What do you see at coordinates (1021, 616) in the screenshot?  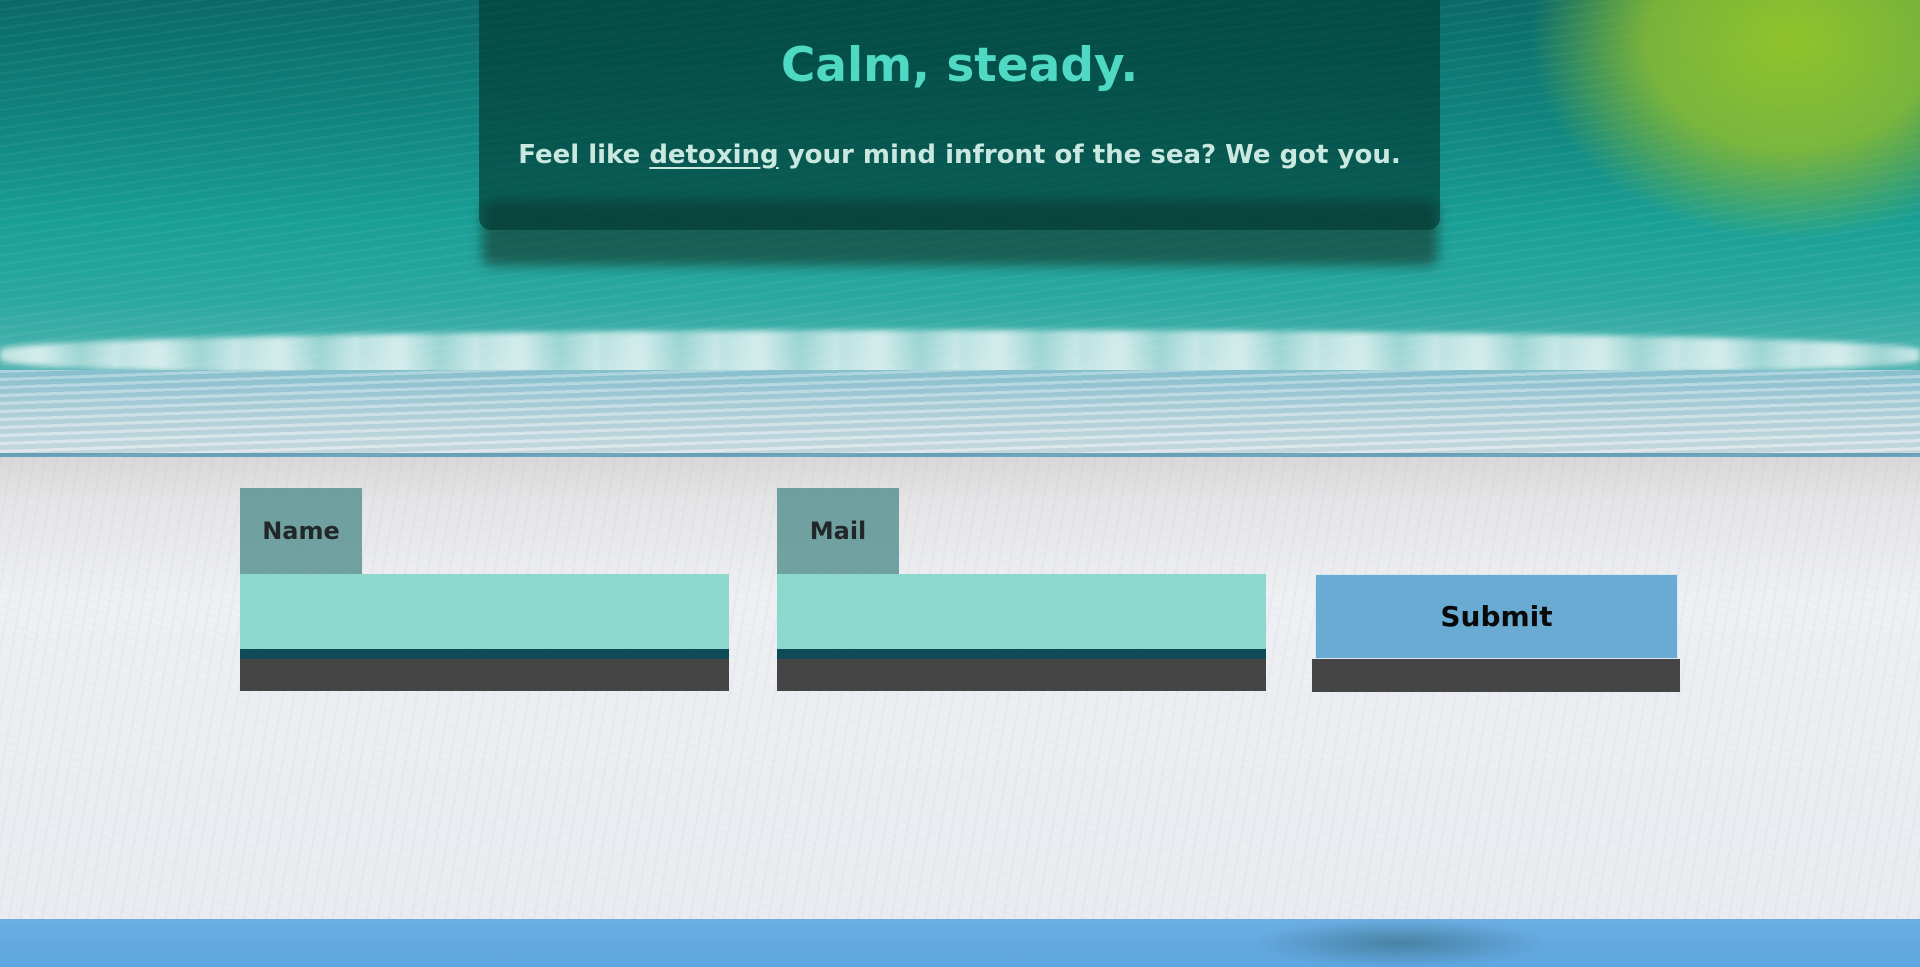 I see `mail-input` at bounding box center [1021, 616].